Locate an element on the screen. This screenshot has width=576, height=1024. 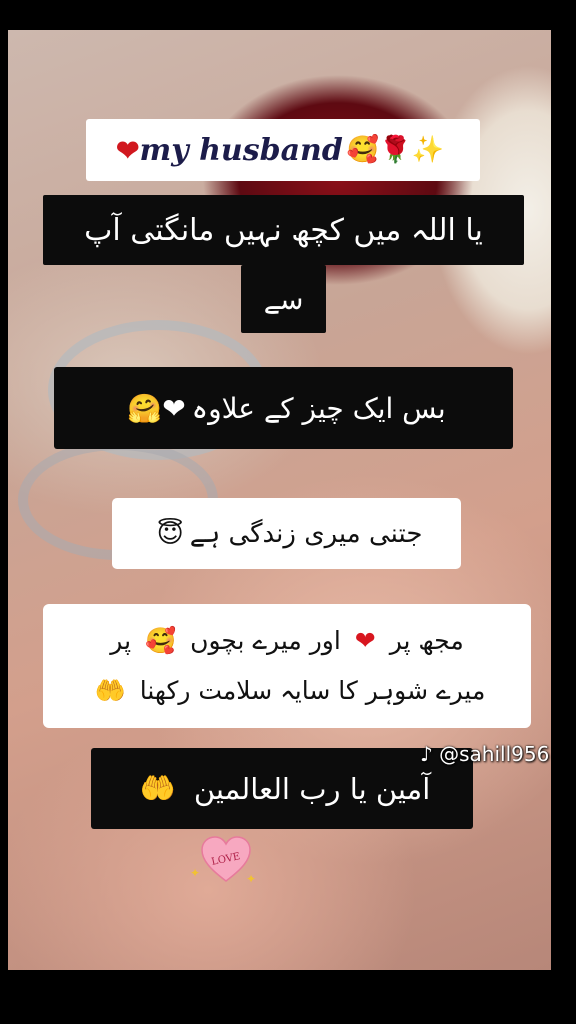
caption-line-4a-part2: اور میرے بچوں is located at coordinates (265, 640).